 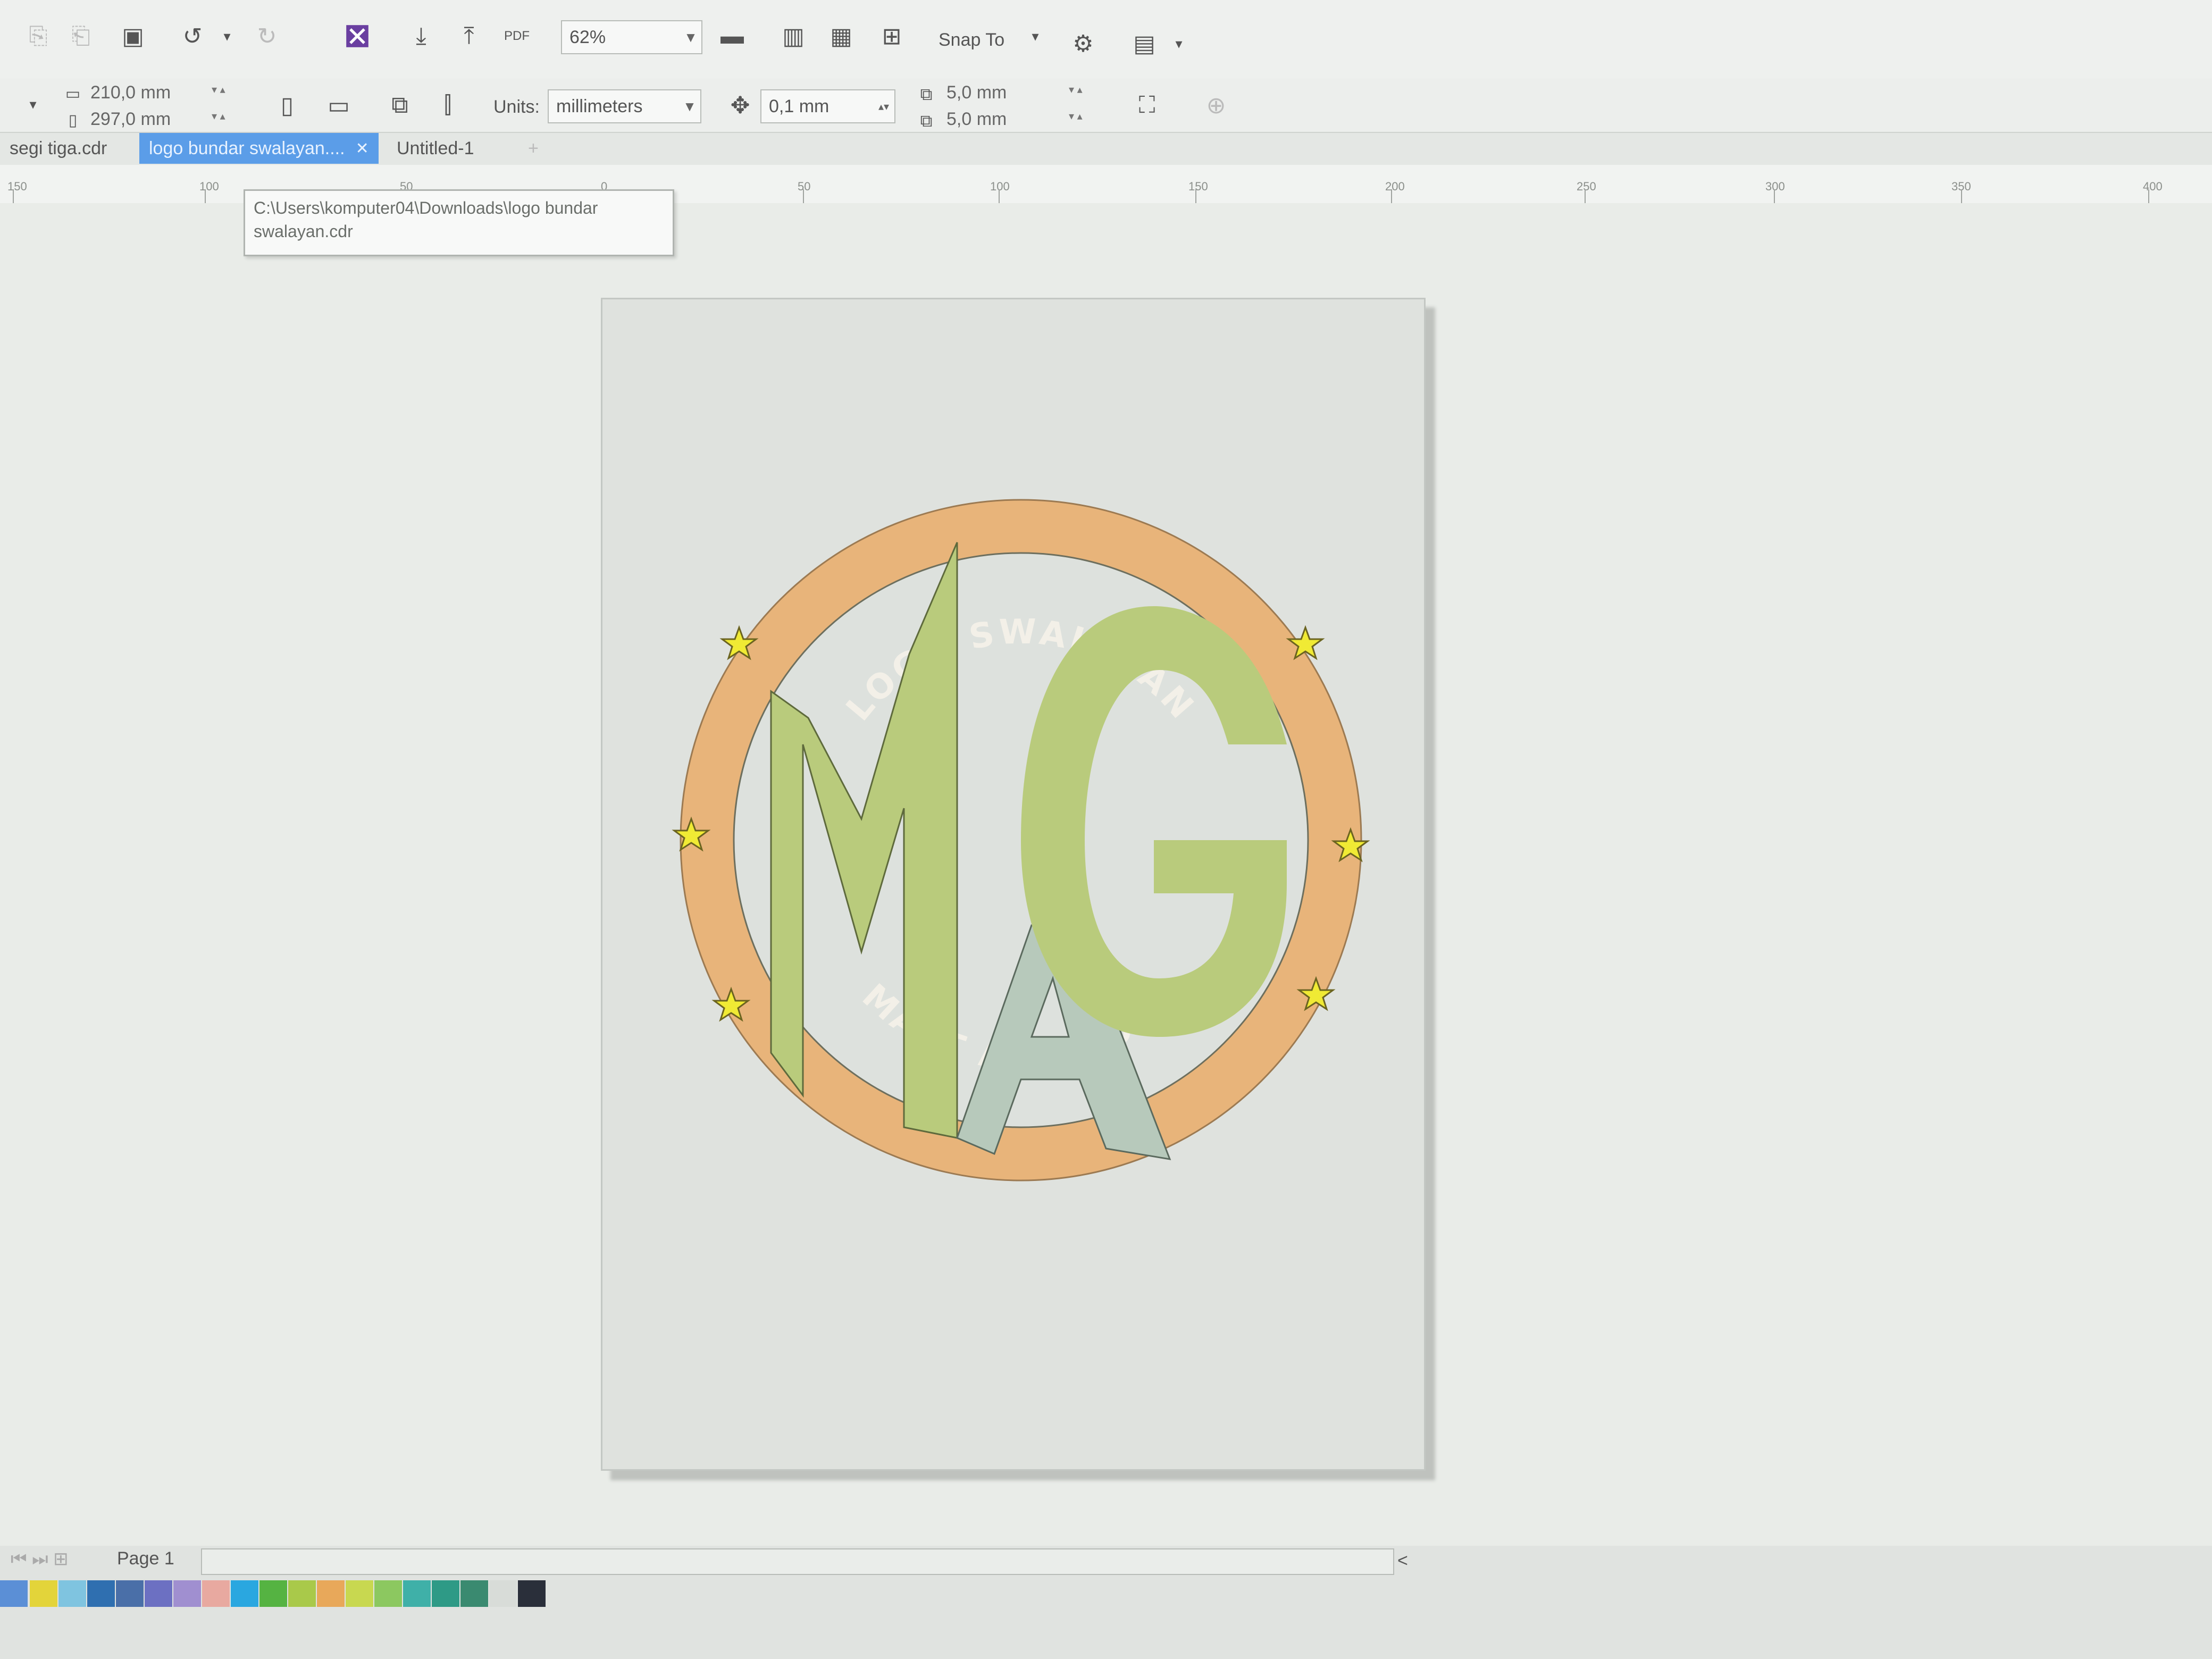 What do you see at coordinates (192, 36) in the screenshot?
I see `undo-icon: ↺` at bounding box center [192, 36].